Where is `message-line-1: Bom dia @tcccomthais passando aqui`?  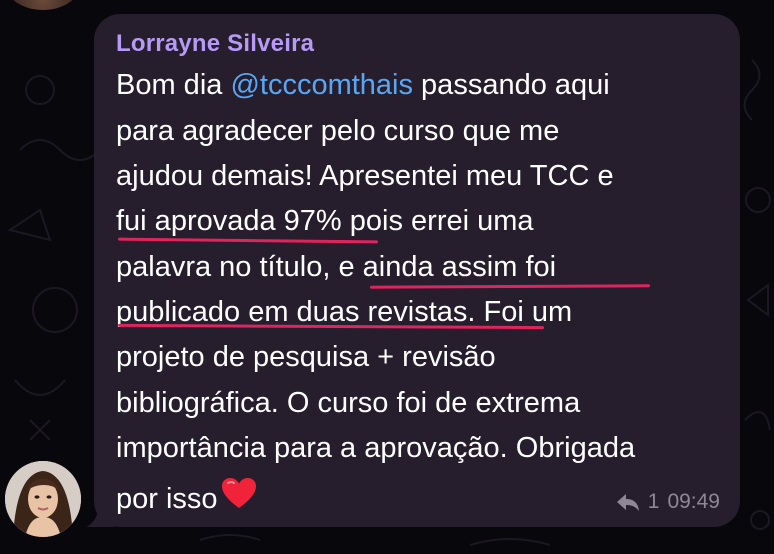
message-line-1: Bom dia @tcccomthais passando aqui is located at coordinates (363, 85).